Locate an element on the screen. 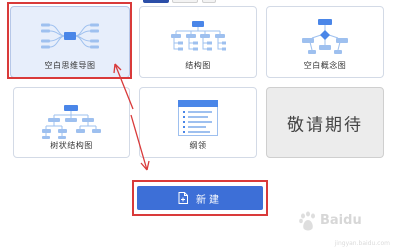 The image size is (400, 252). new-button-label: 新建 is located at coordinates (209, 200).